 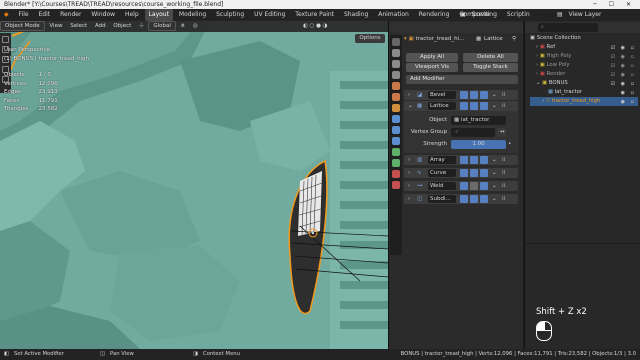 I want to click on render-tab-icon, so click(x=396, y=53).